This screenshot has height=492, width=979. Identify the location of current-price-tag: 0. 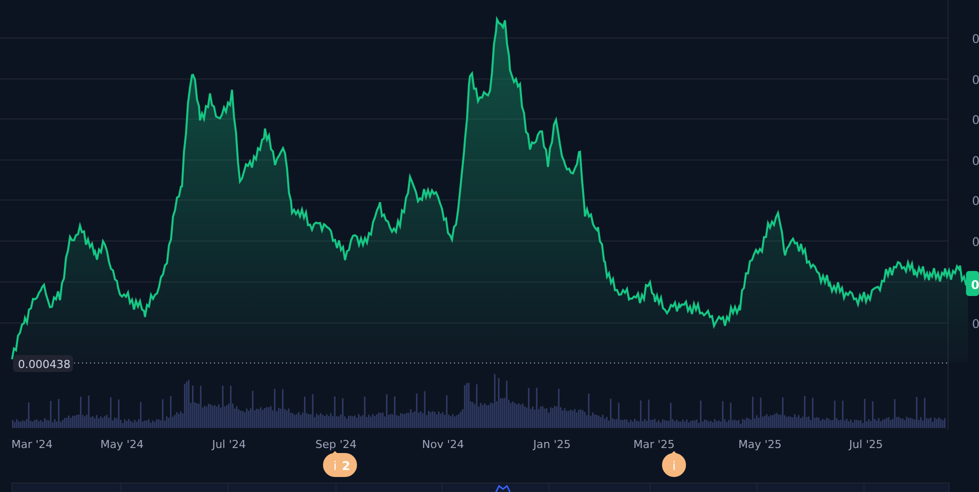
(972, 283).